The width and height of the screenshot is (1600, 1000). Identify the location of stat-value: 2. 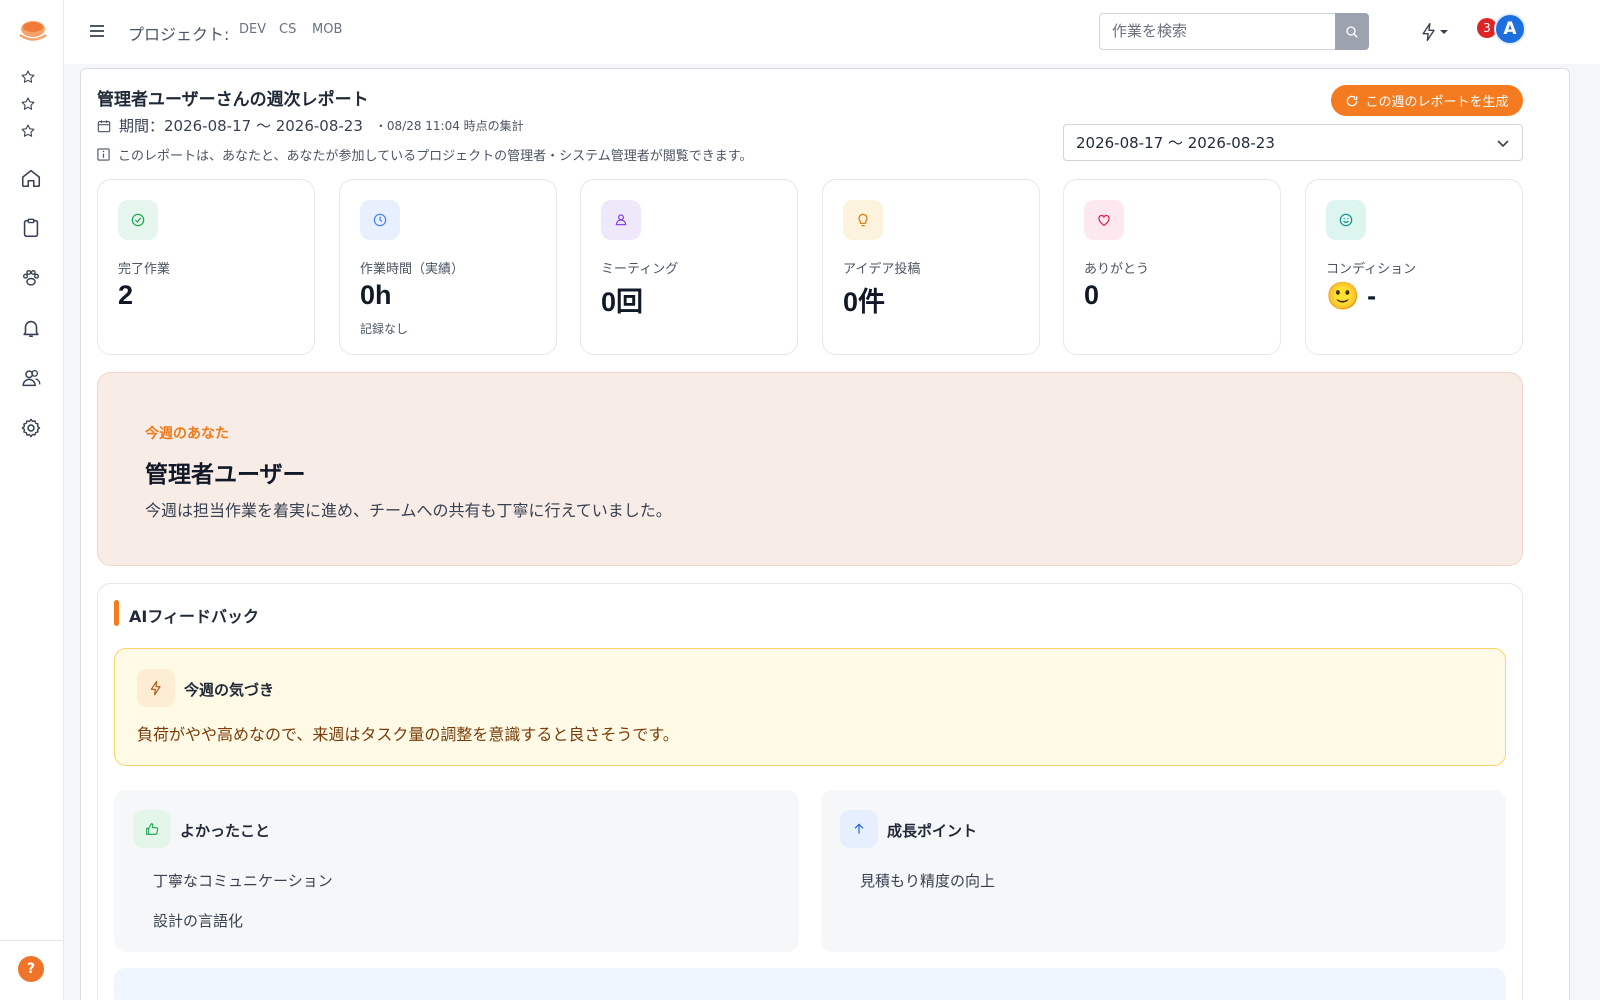
(126, 295).